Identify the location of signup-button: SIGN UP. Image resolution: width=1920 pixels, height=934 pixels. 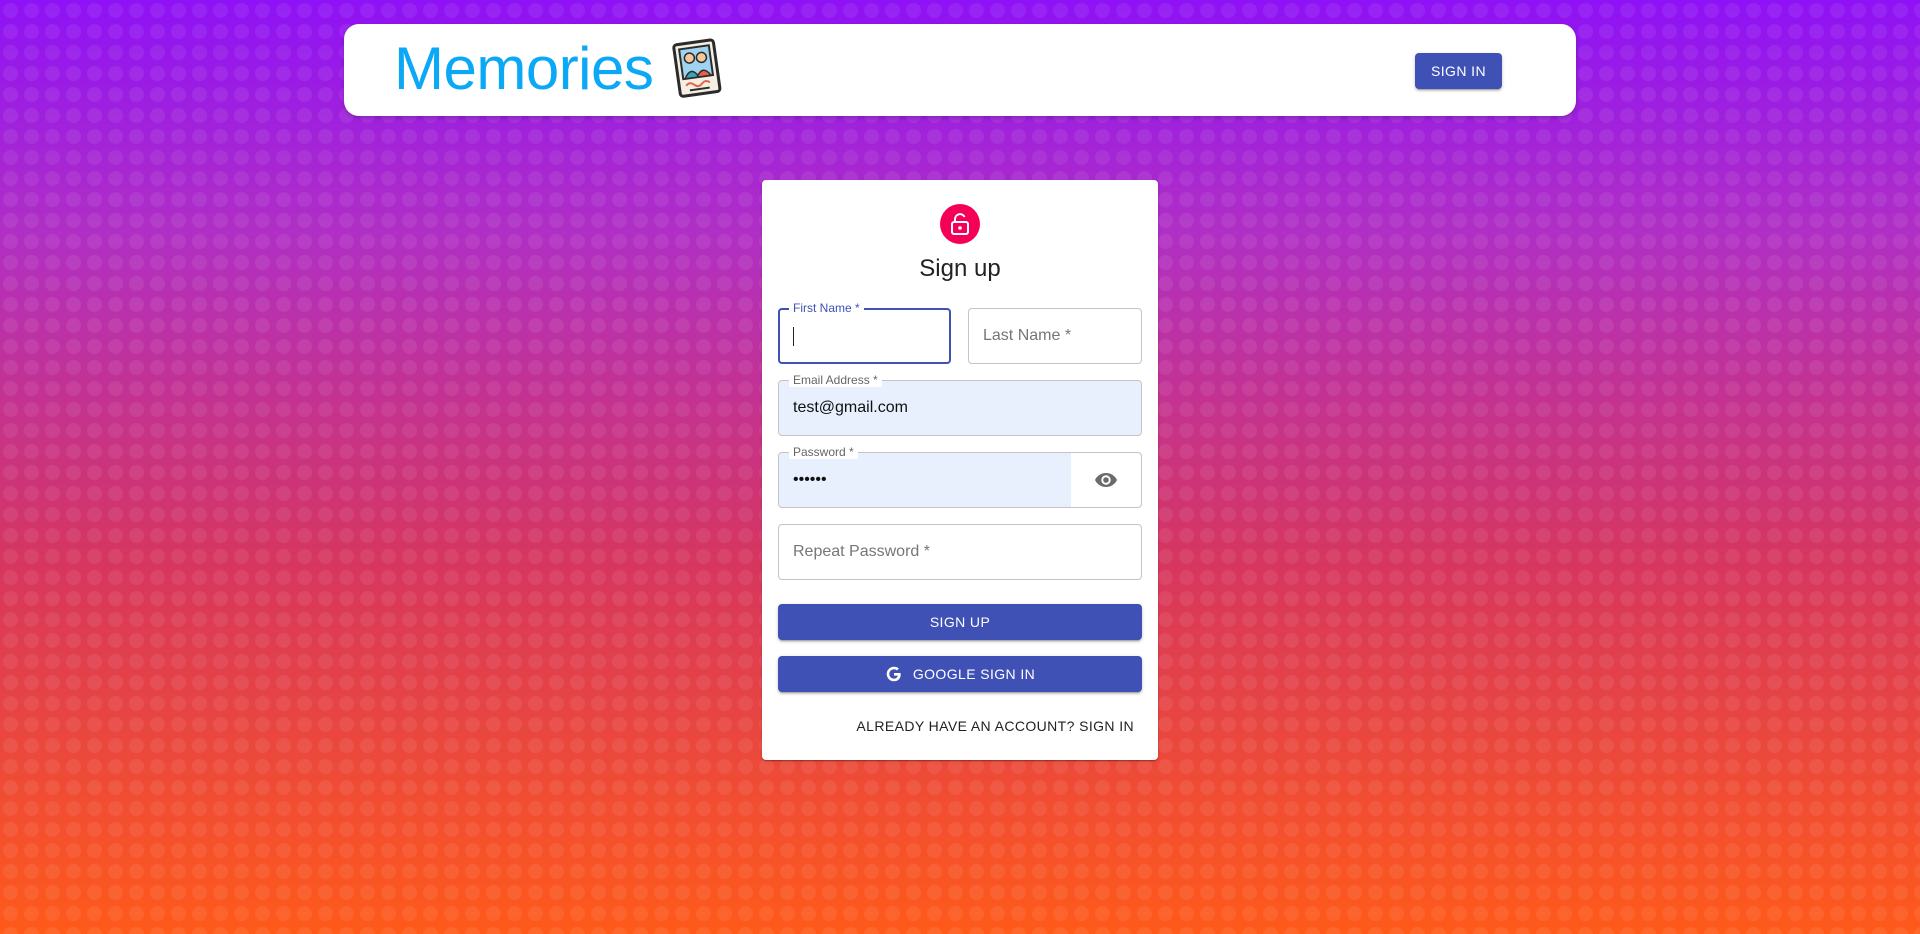
(960, 622).